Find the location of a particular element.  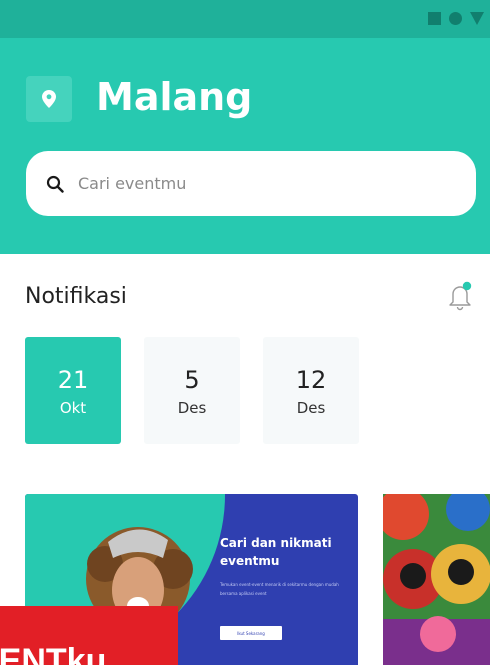

notifications-title: Notifikasi is located at coordinates (76, 296).